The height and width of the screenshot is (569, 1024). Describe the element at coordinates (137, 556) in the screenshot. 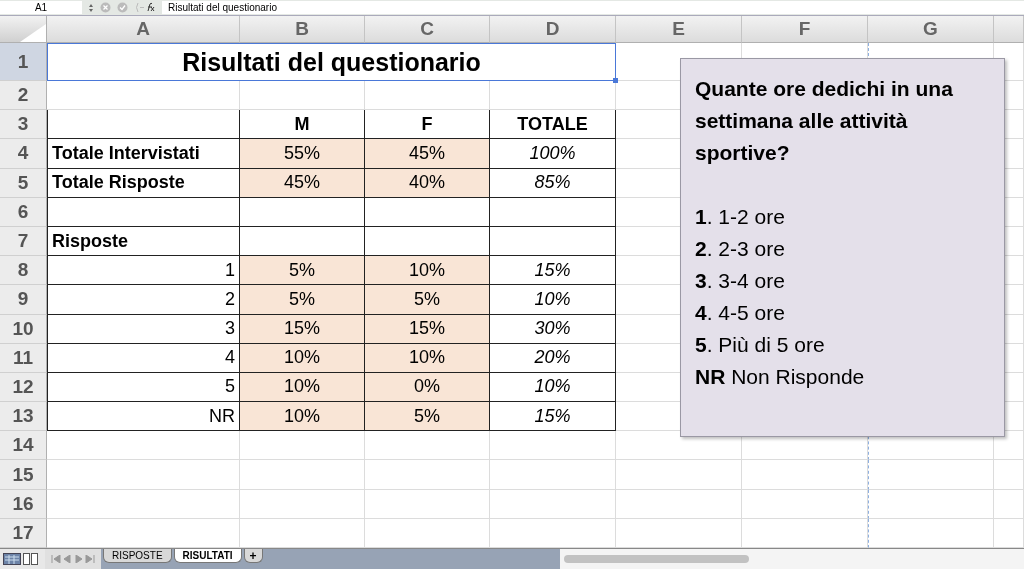

I see `sheet-tab: RISPOSTE` at that location.